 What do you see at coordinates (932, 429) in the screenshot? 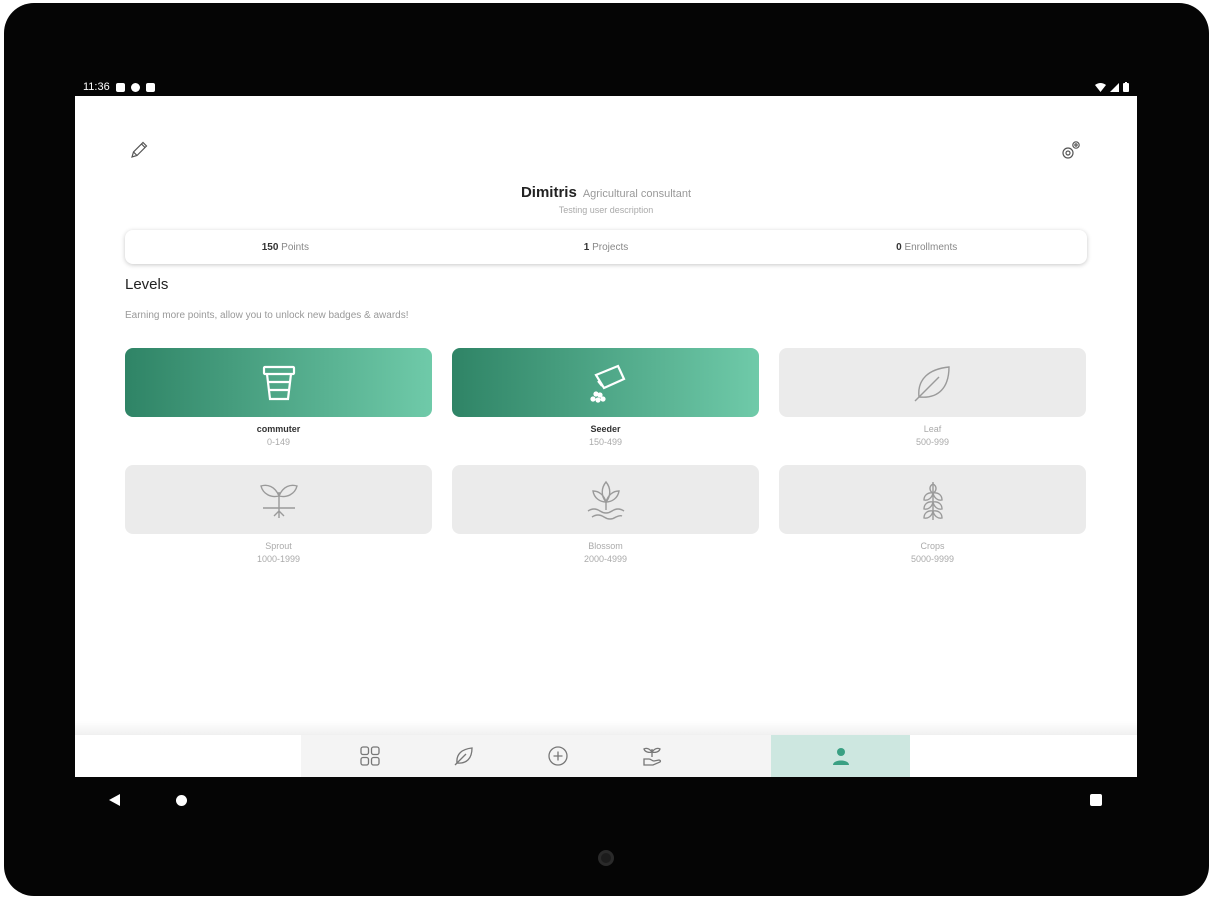
I see `level-name: Leaf` at bounding box center [932, 429].